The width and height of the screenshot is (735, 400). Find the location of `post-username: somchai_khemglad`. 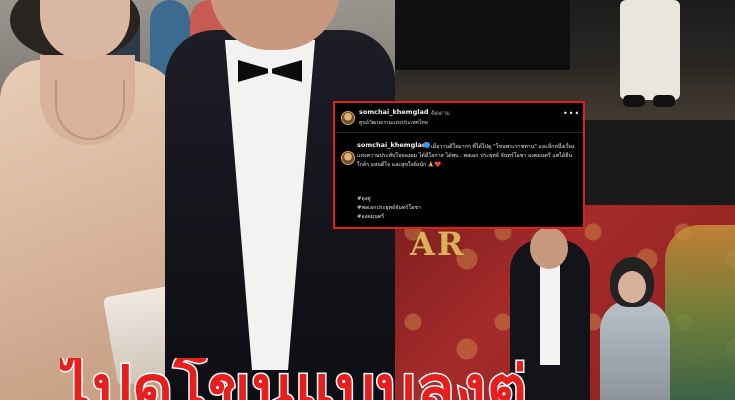

post-username: somchai_khemglad is located at coordinates (394, 112).